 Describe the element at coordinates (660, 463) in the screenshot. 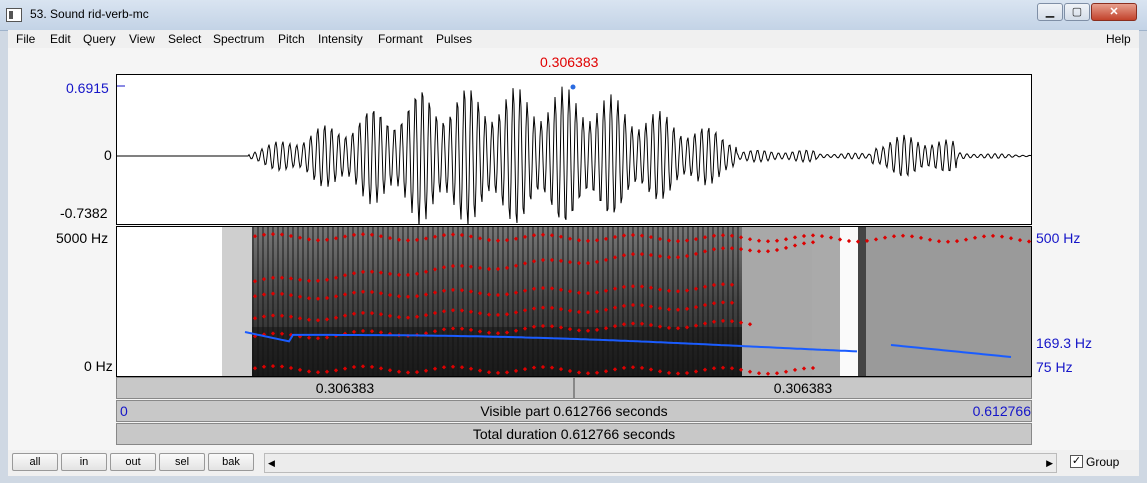

I see `horizontal-scrollbar: ◀ ▶` at that location.